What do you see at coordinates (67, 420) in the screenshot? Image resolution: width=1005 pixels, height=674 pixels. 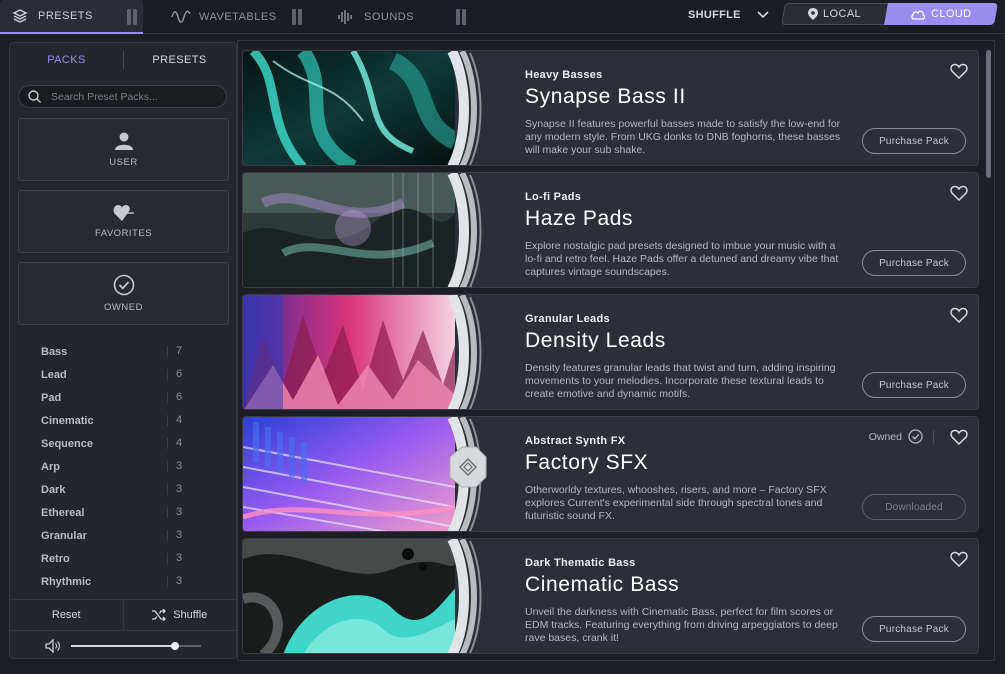 I see `category-name: Cinematic` at bounding box center [67, 420].